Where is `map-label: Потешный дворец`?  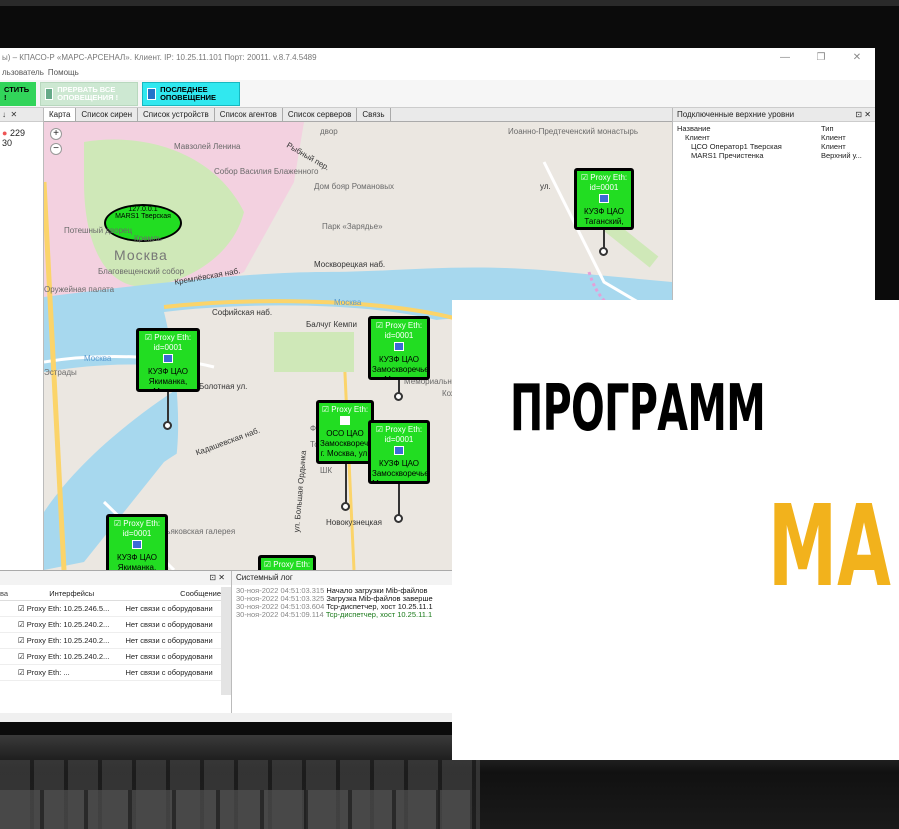 map-label: Потешный дворец is located at coordinates (98, 230).